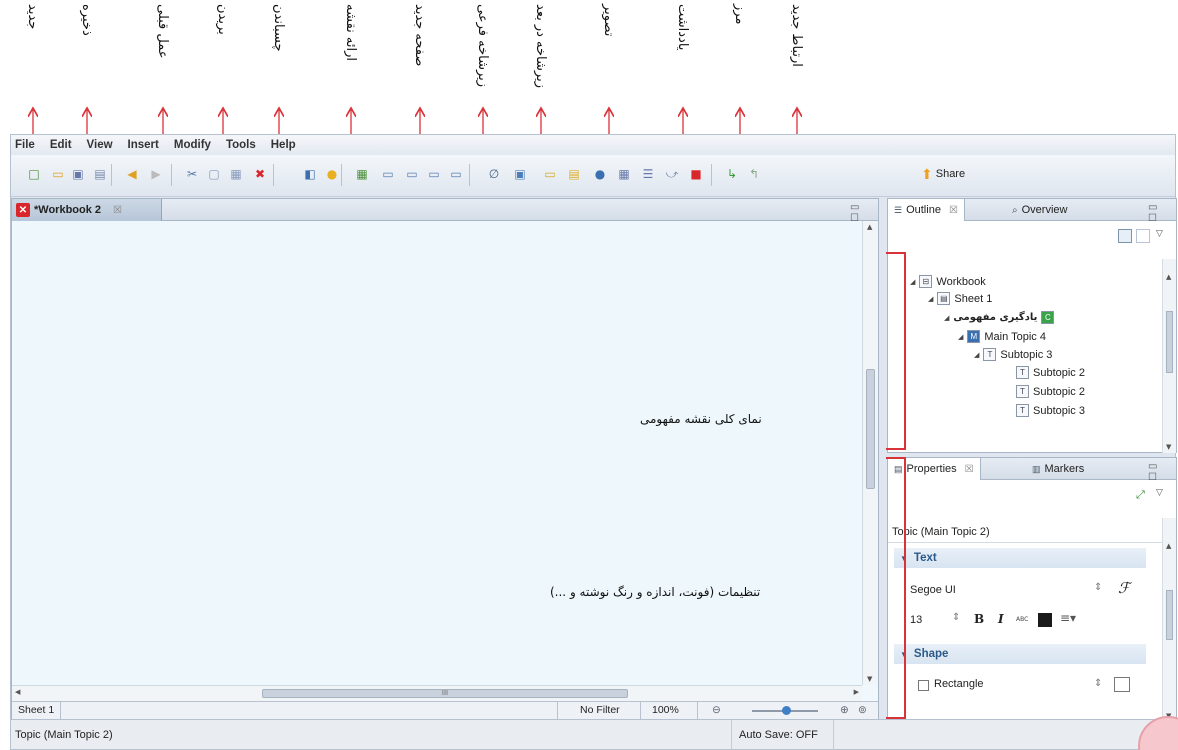 The width and height of the screenshot is (1178, 750). Describe the element at coordinates (34, 174) in the screenshot. I see `new-icon: □` at that location.